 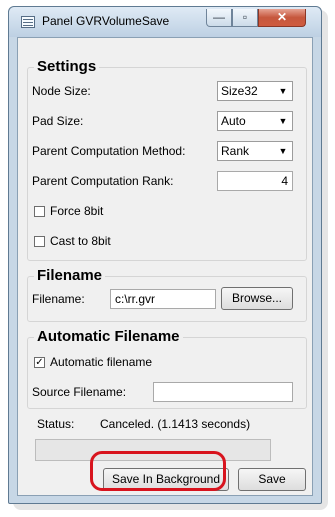 I want to click on parent-rank-label: Parent Computation Rank:, so click(x=103, y=181).